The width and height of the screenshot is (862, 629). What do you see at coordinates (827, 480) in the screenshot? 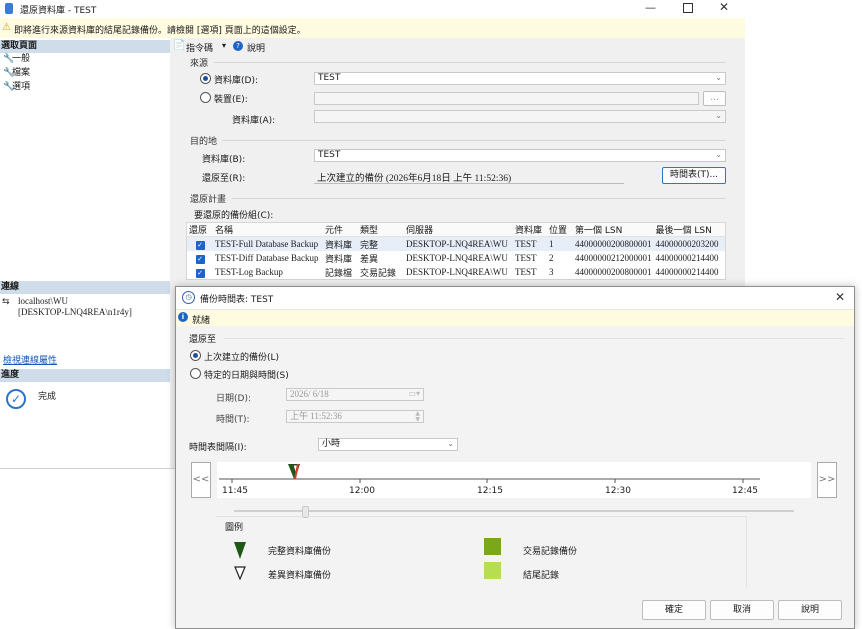
I see `timeline-next-button: >>` at bounding box center [827, 480].